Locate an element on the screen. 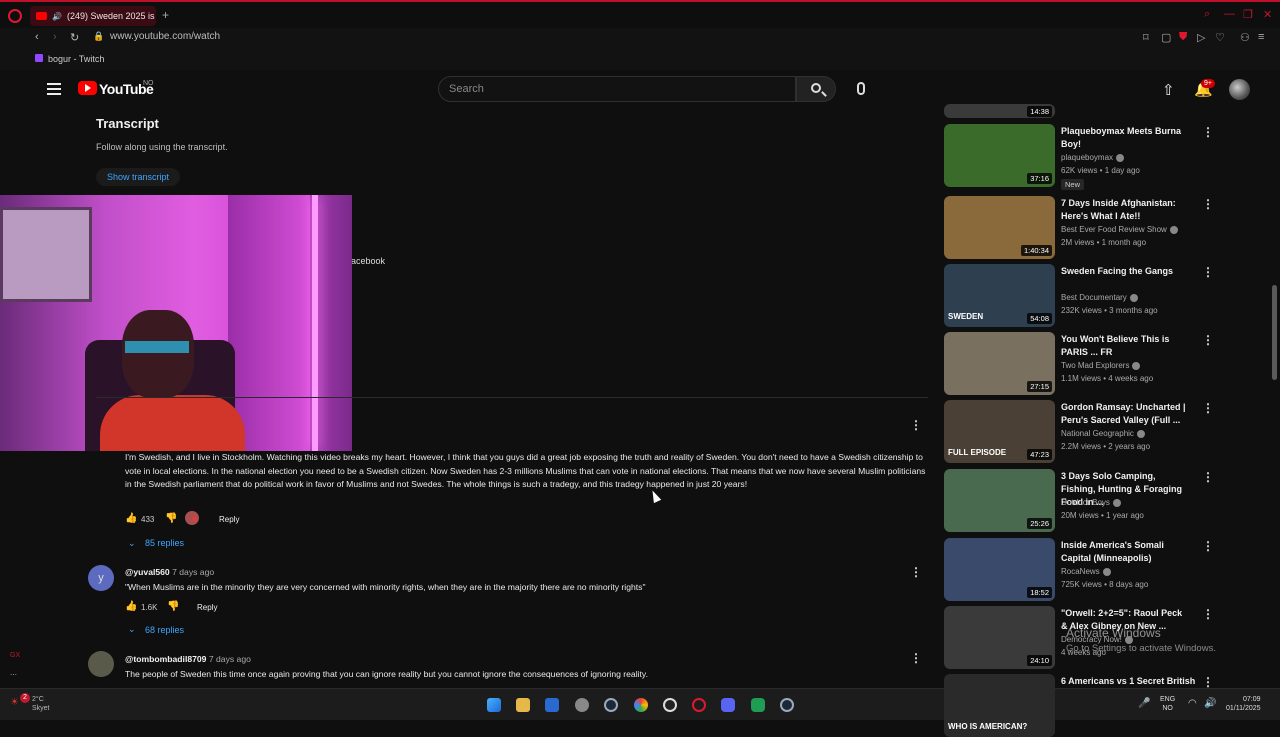 This screenshot has width=1280, height=737. video-channel: Democracy Now! is located at coordinates (1097, 639).